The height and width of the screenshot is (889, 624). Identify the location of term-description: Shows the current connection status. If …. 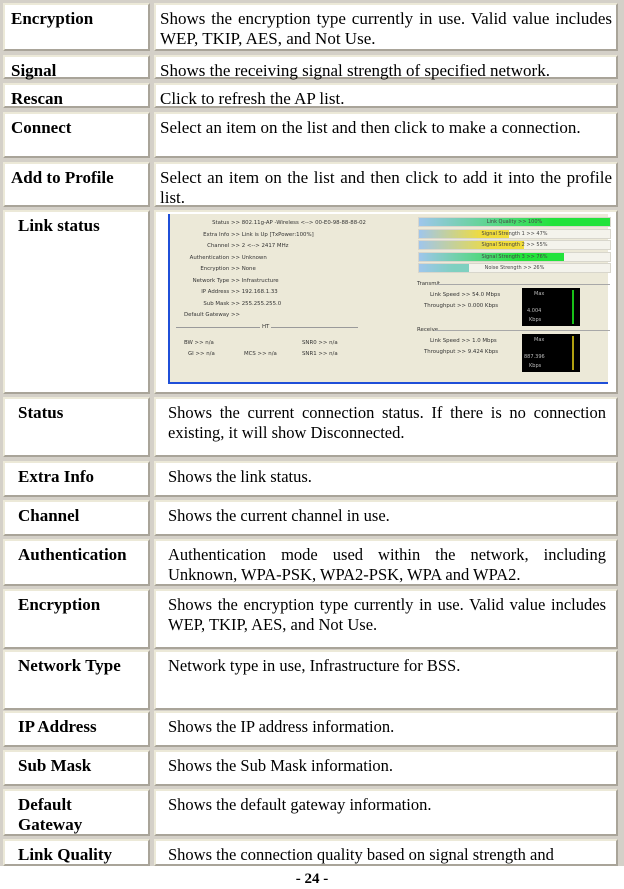
(387, 422).